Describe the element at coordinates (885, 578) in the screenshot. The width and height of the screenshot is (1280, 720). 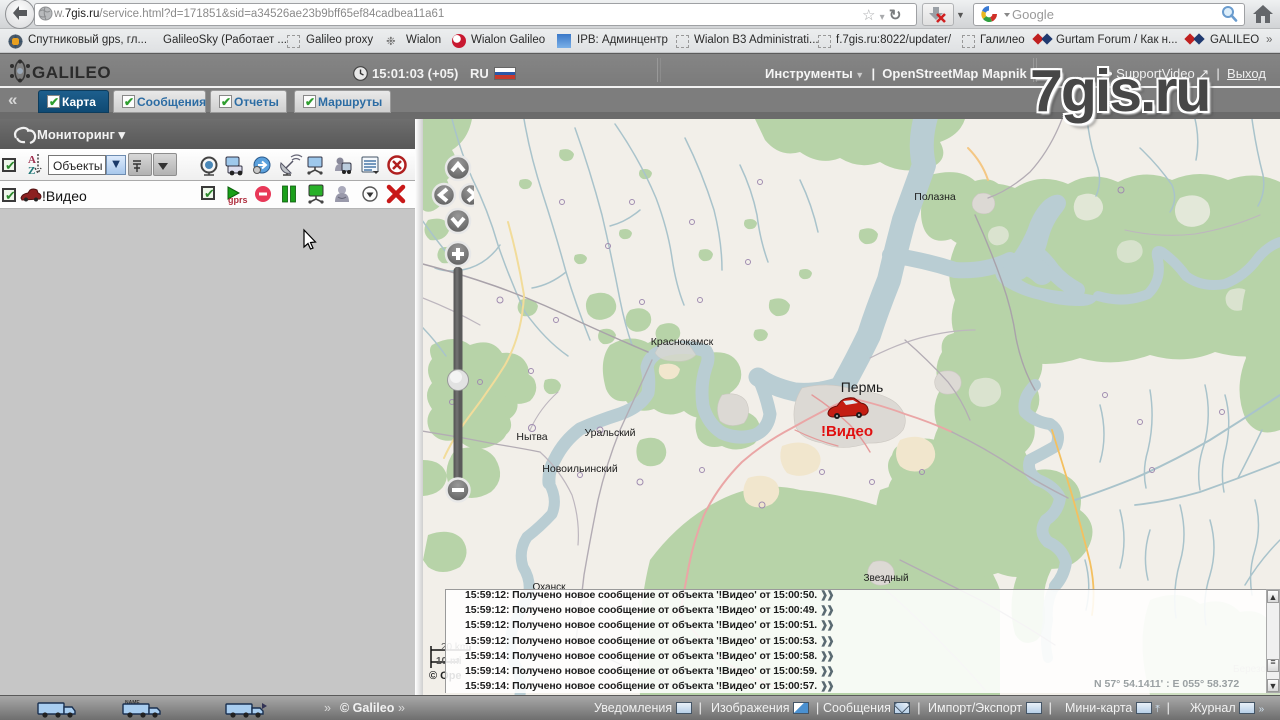
I see `svg-text: Звездный` at that location.